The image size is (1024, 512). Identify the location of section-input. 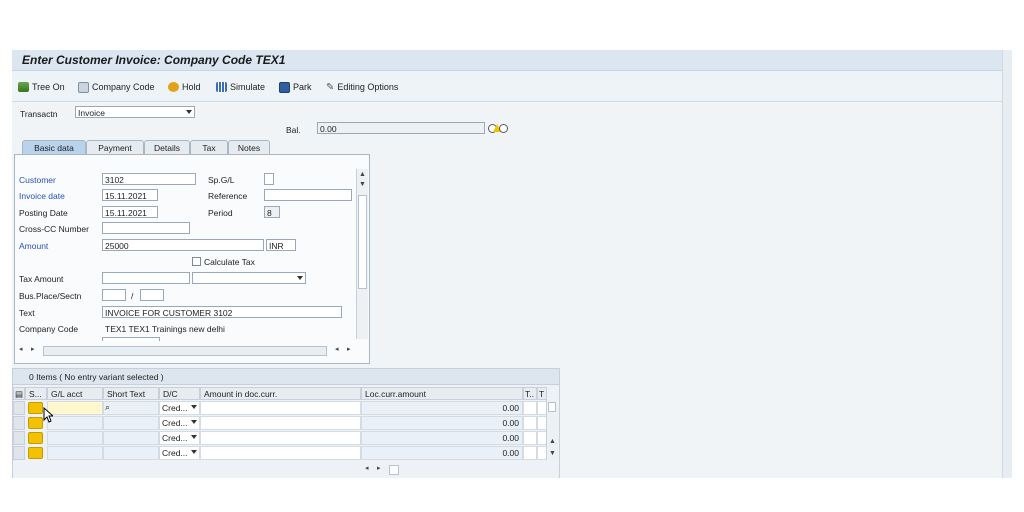
(152, 295).